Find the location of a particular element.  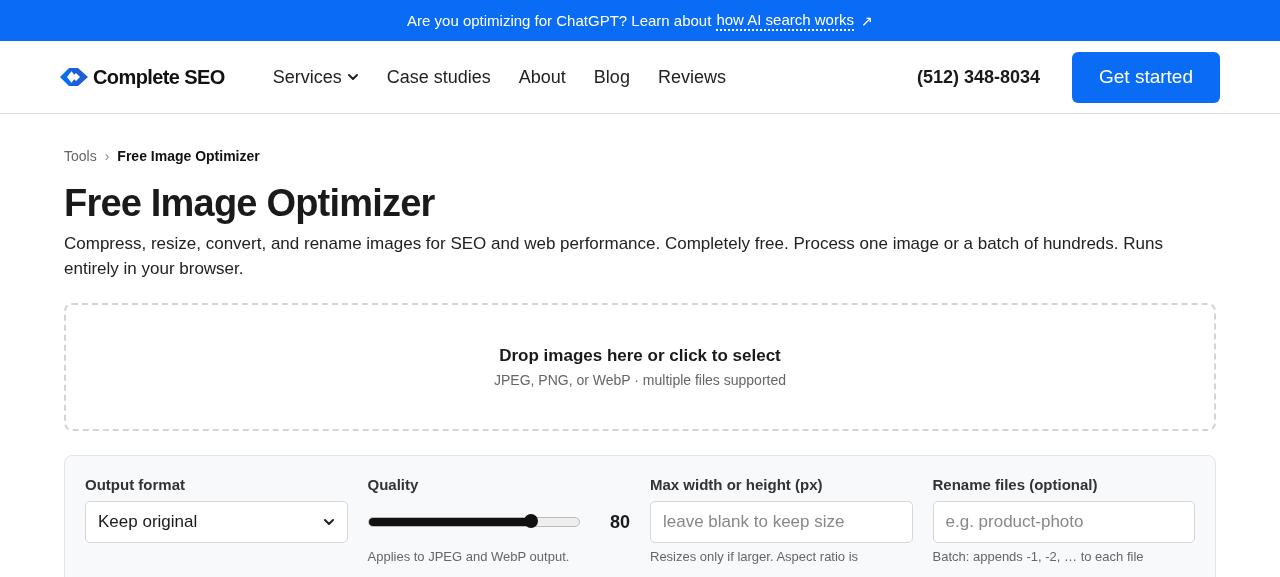

breadcrumb-item: Tools is located at coordinates (80, 156).